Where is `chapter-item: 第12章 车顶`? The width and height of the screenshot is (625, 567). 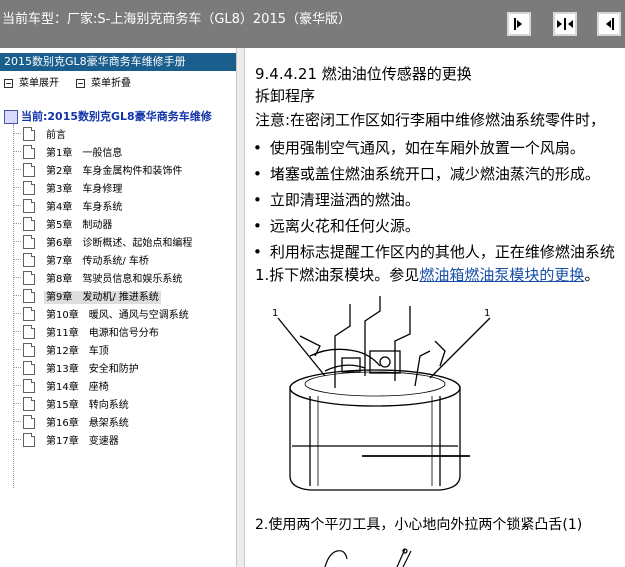 chapter-item: 第12章 车顶 is located at coordinates (62, 350).